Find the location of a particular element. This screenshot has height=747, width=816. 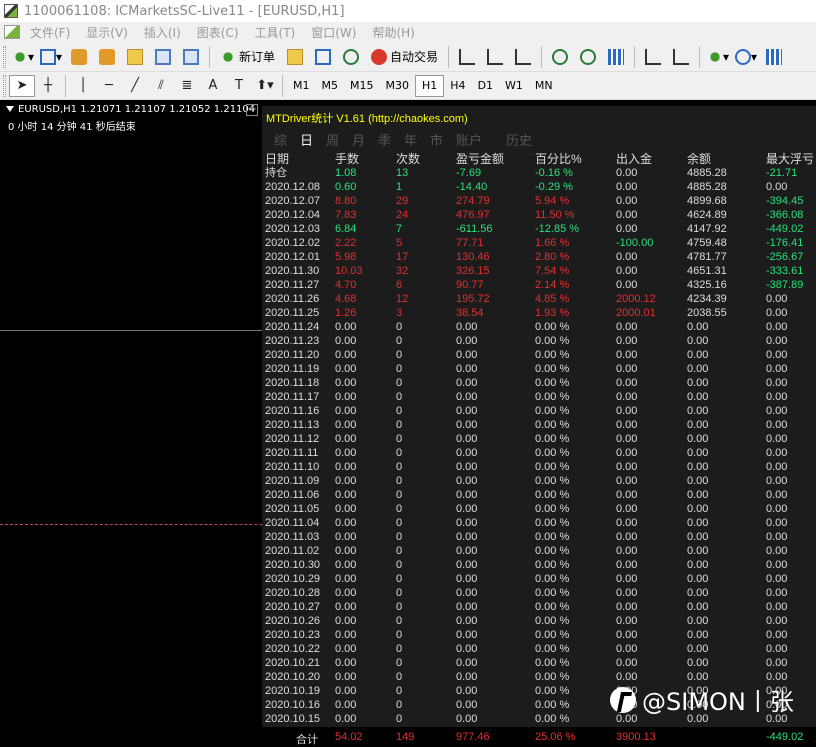

text-tool: A is located at coordinates (213, 86).